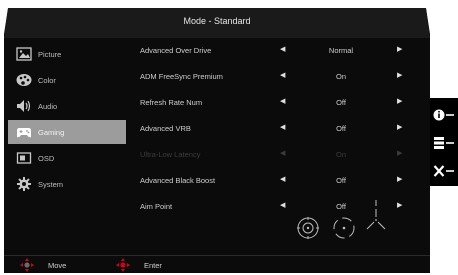 Image resolution: width=458 pixels, height=275 pixels. I want to click on picture-icon, so click(24, 54).